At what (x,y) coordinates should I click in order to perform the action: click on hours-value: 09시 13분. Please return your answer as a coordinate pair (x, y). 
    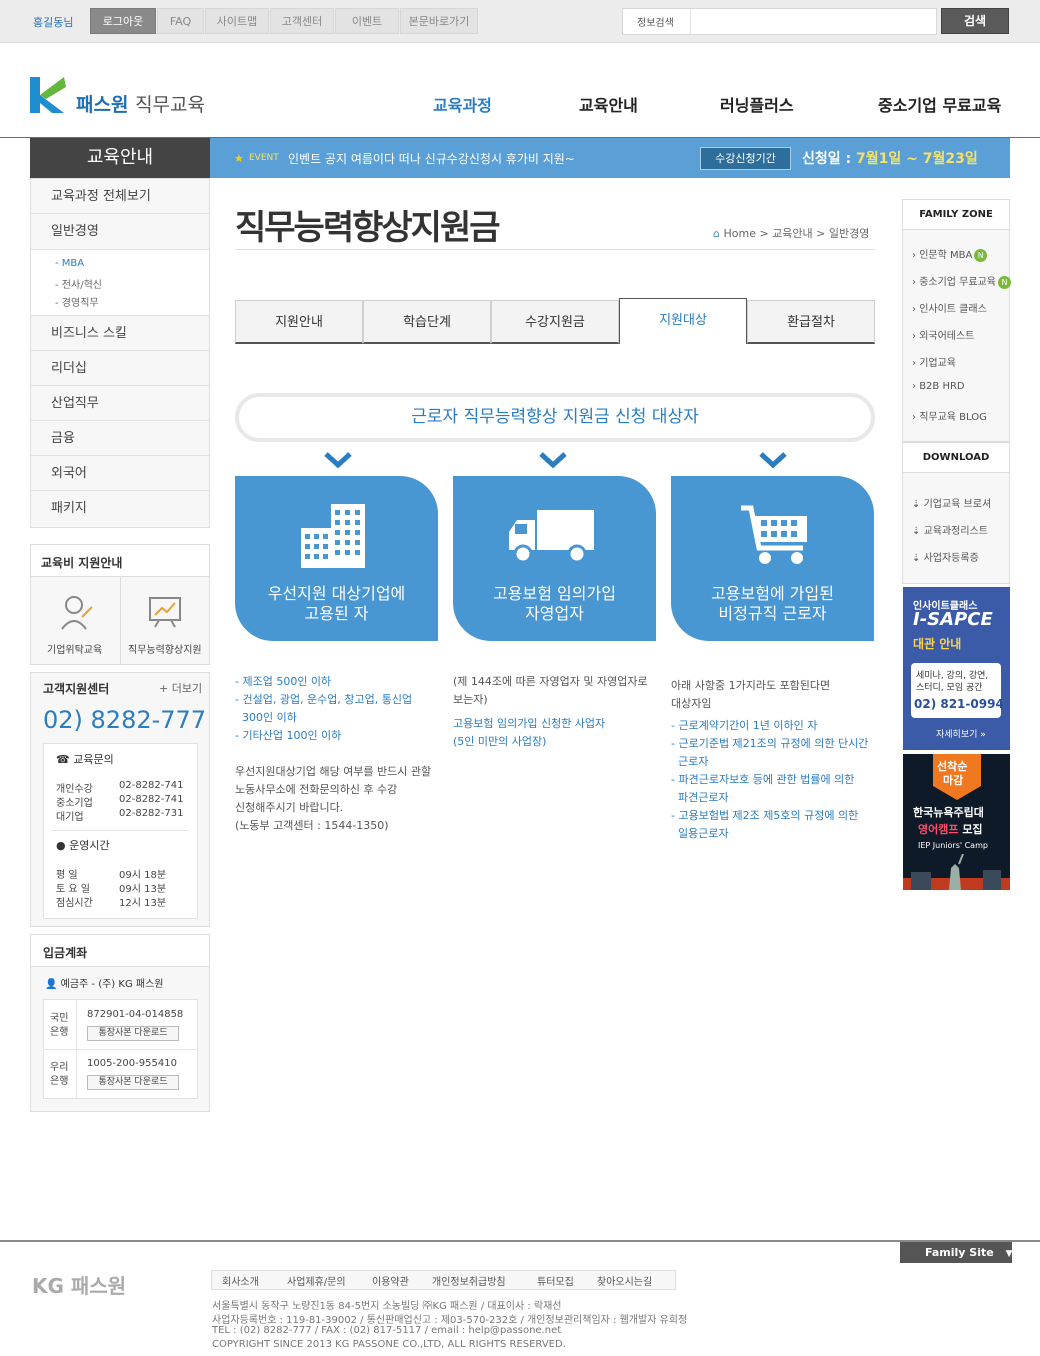
    Looking at the image, I should click on (143, 889).